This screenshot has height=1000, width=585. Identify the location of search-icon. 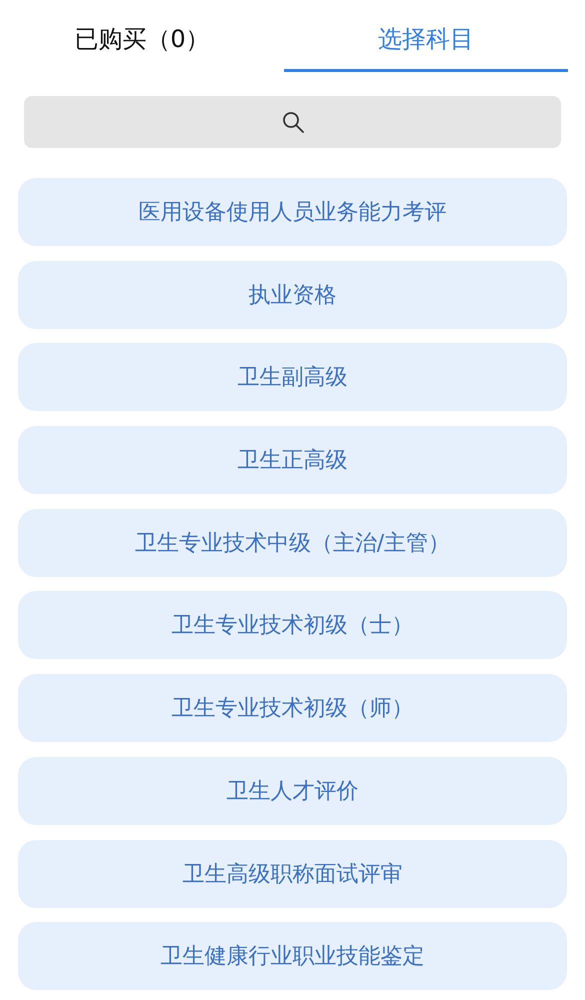
(292, 122).